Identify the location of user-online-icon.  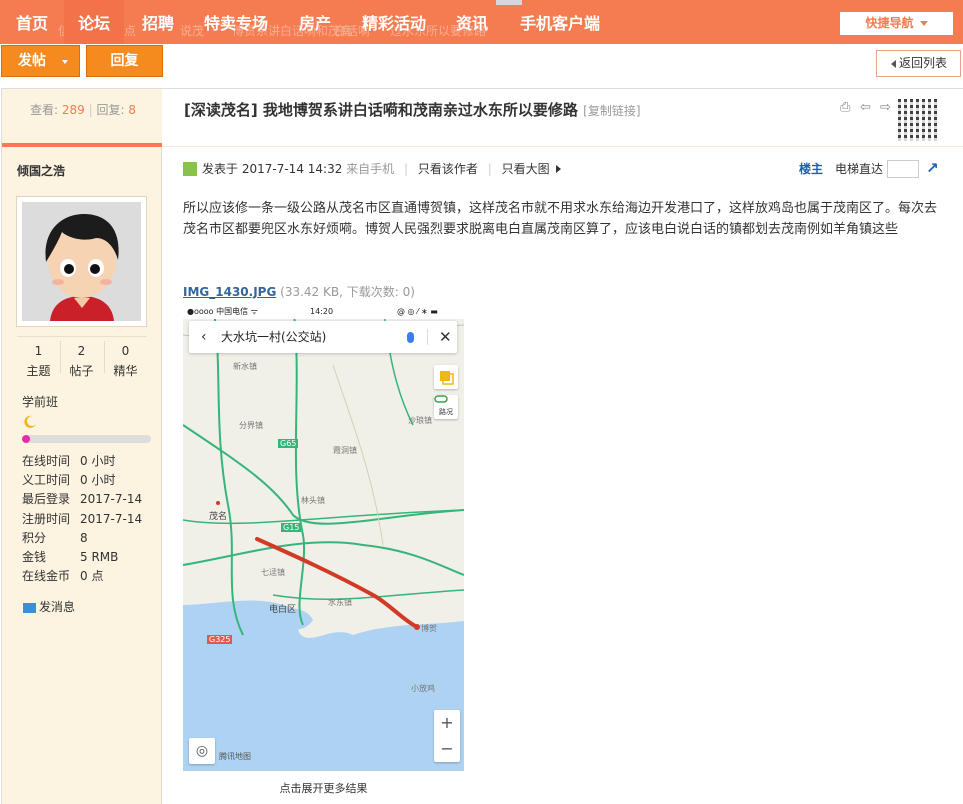
(190, 169).